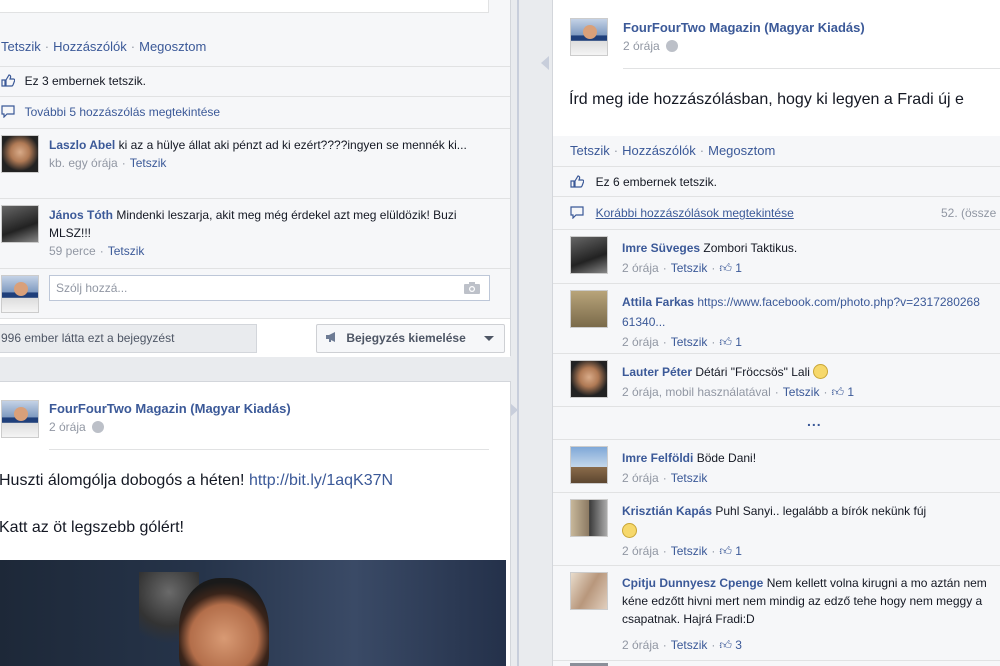 This screenshot has height=666, width=1000. Describe the element at coordinates (122, 480) in the screenshot. I see `post-text: Huszti álomgólja dobogós a héten!` at that location.